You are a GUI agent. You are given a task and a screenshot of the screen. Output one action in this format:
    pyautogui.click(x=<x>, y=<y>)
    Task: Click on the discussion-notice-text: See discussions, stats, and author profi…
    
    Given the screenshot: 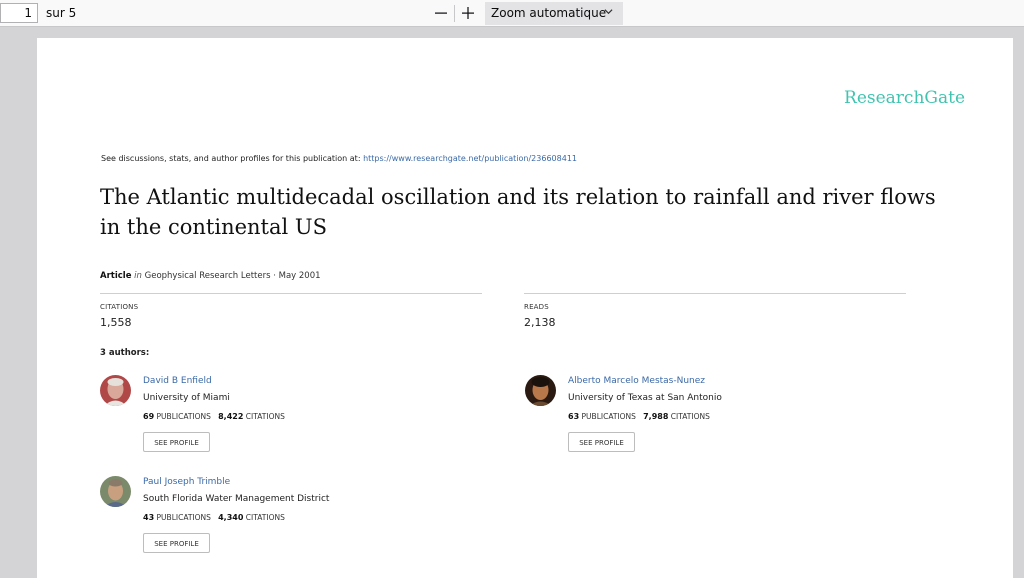 What is the action you would take?
    pyautogui.click(x=232, y=158)
    